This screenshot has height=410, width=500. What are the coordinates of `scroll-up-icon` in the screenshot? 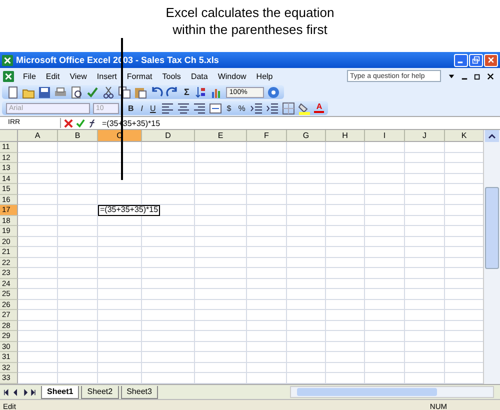 It's located at (492, 136).